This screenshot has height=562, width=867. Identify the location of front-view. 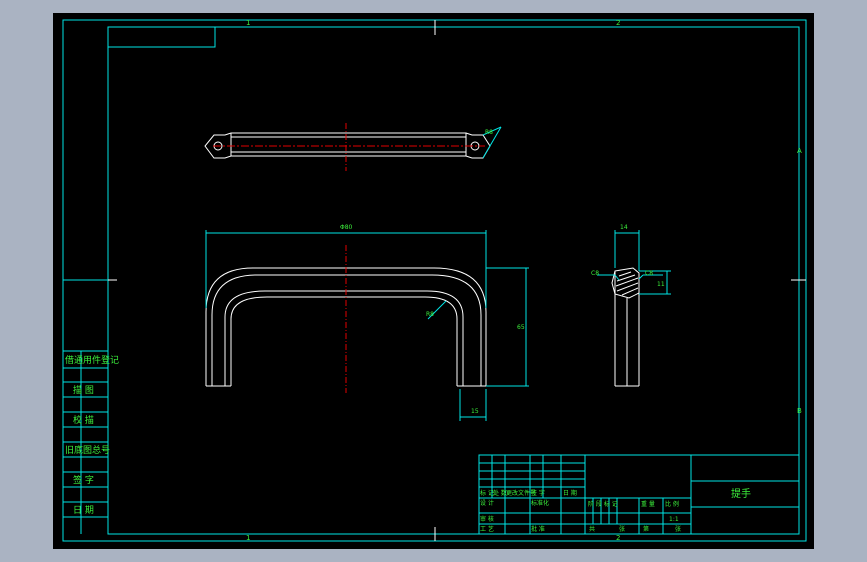
(367, 325).